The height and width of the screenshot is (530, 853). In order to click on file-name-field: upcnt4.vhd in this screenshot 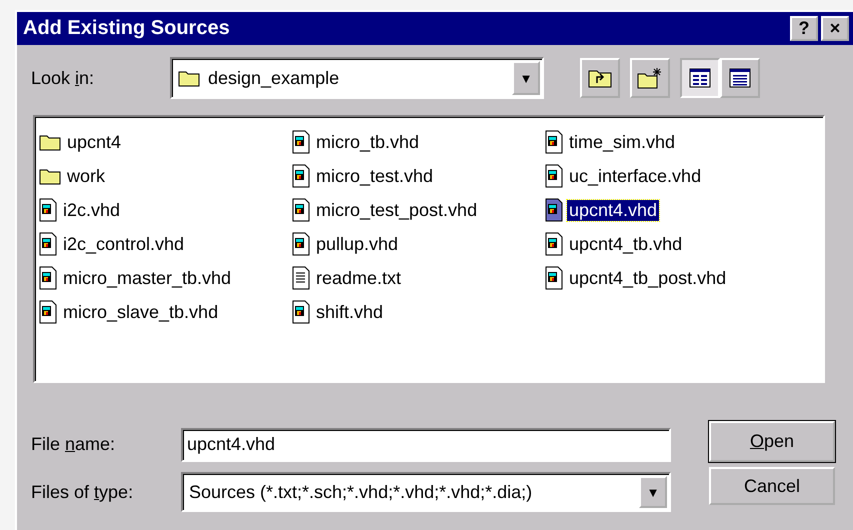, I will do `click(426, 445)`.